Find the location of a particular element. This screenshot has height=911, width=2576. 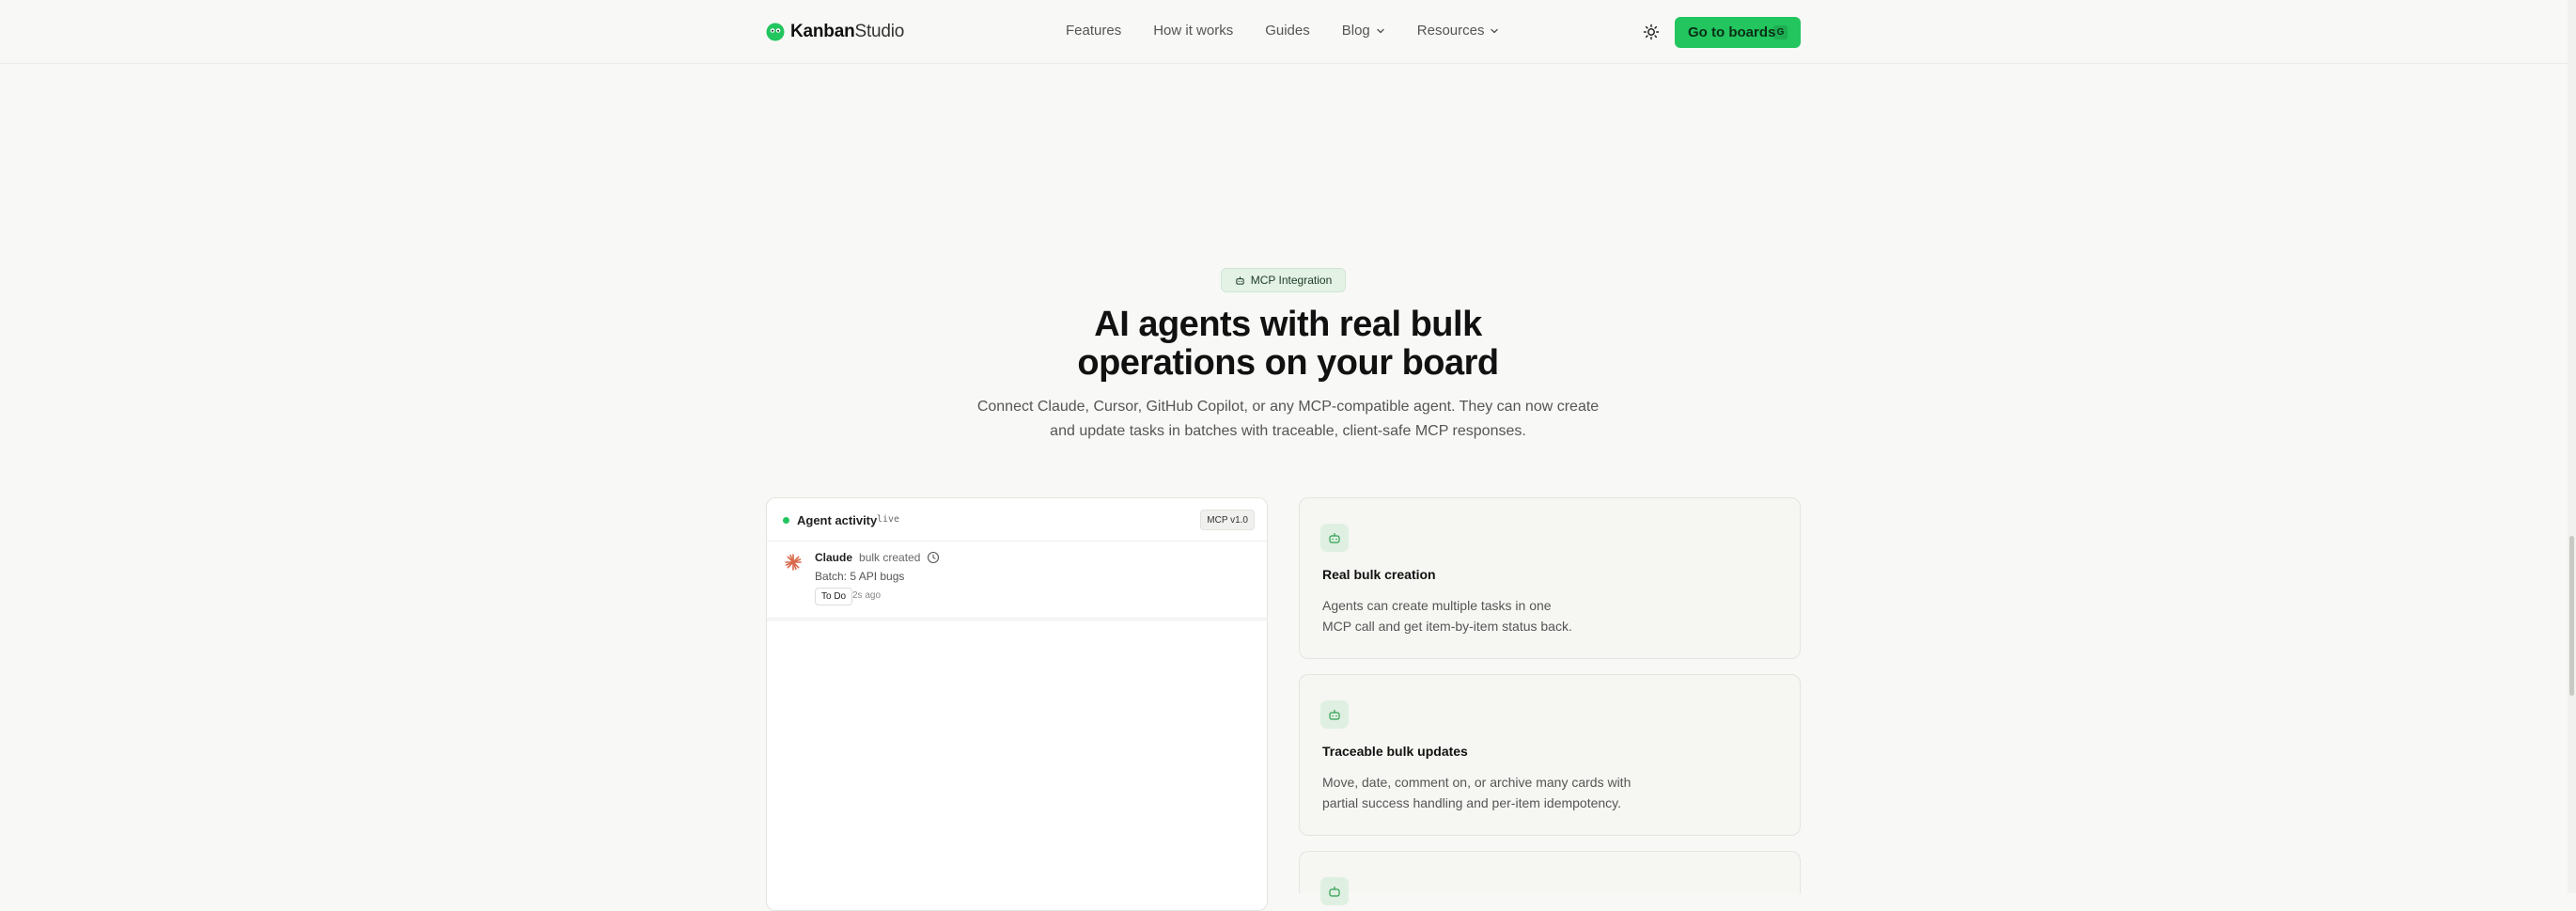

feature-description-line: Agents can create multiple tasks in one is located at coordinates (1437, 605).